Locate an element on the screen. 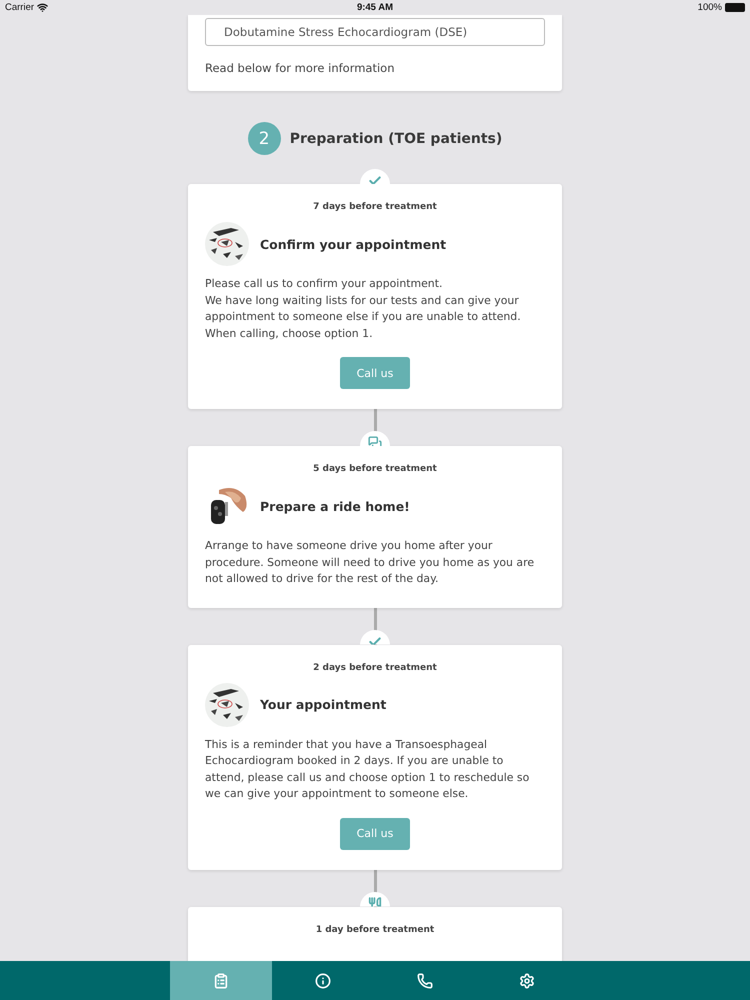 The image size is (750, 1000). card-title: Your appointment is located at coordinates (323, 704).